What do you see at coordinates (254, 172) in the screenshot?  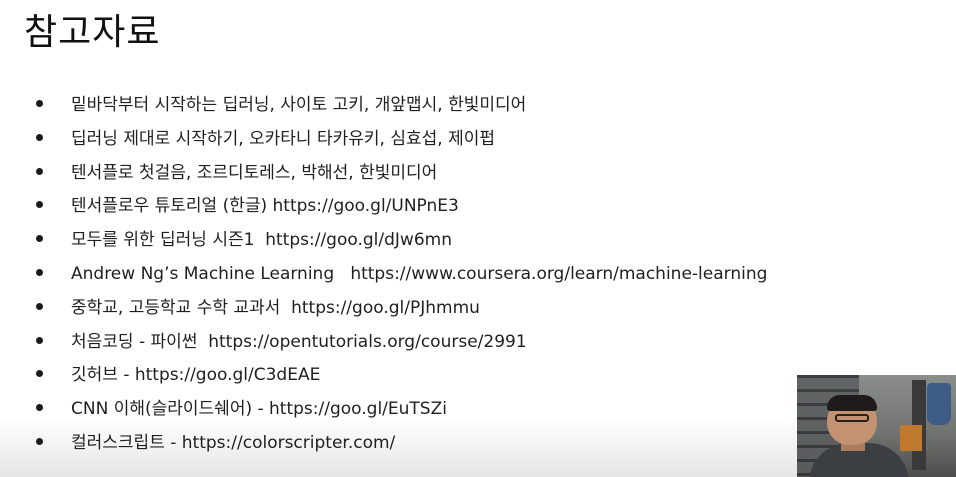 I see `reference-text: 텐서플로 첫걸음, 조르디토레스, 박해선, 한빛미디어` at bounding box center [254, 172].